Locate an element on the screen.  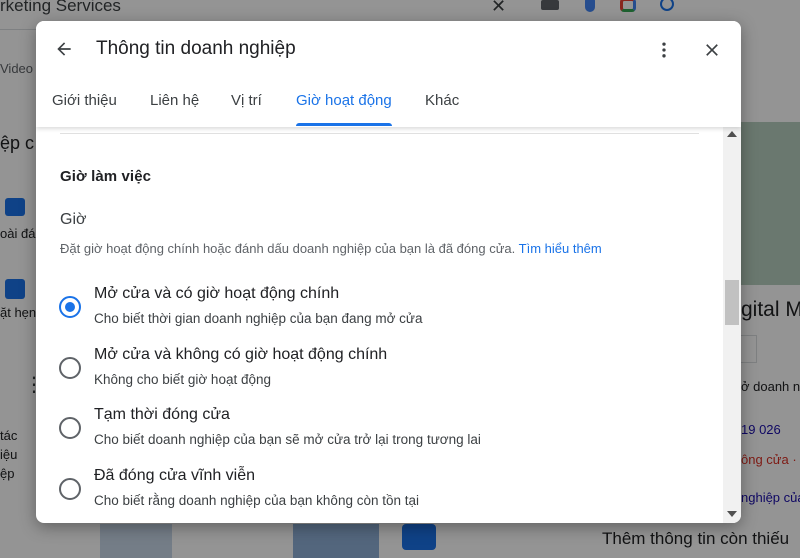
more-vert-icon is located at coordinates (664, 50).